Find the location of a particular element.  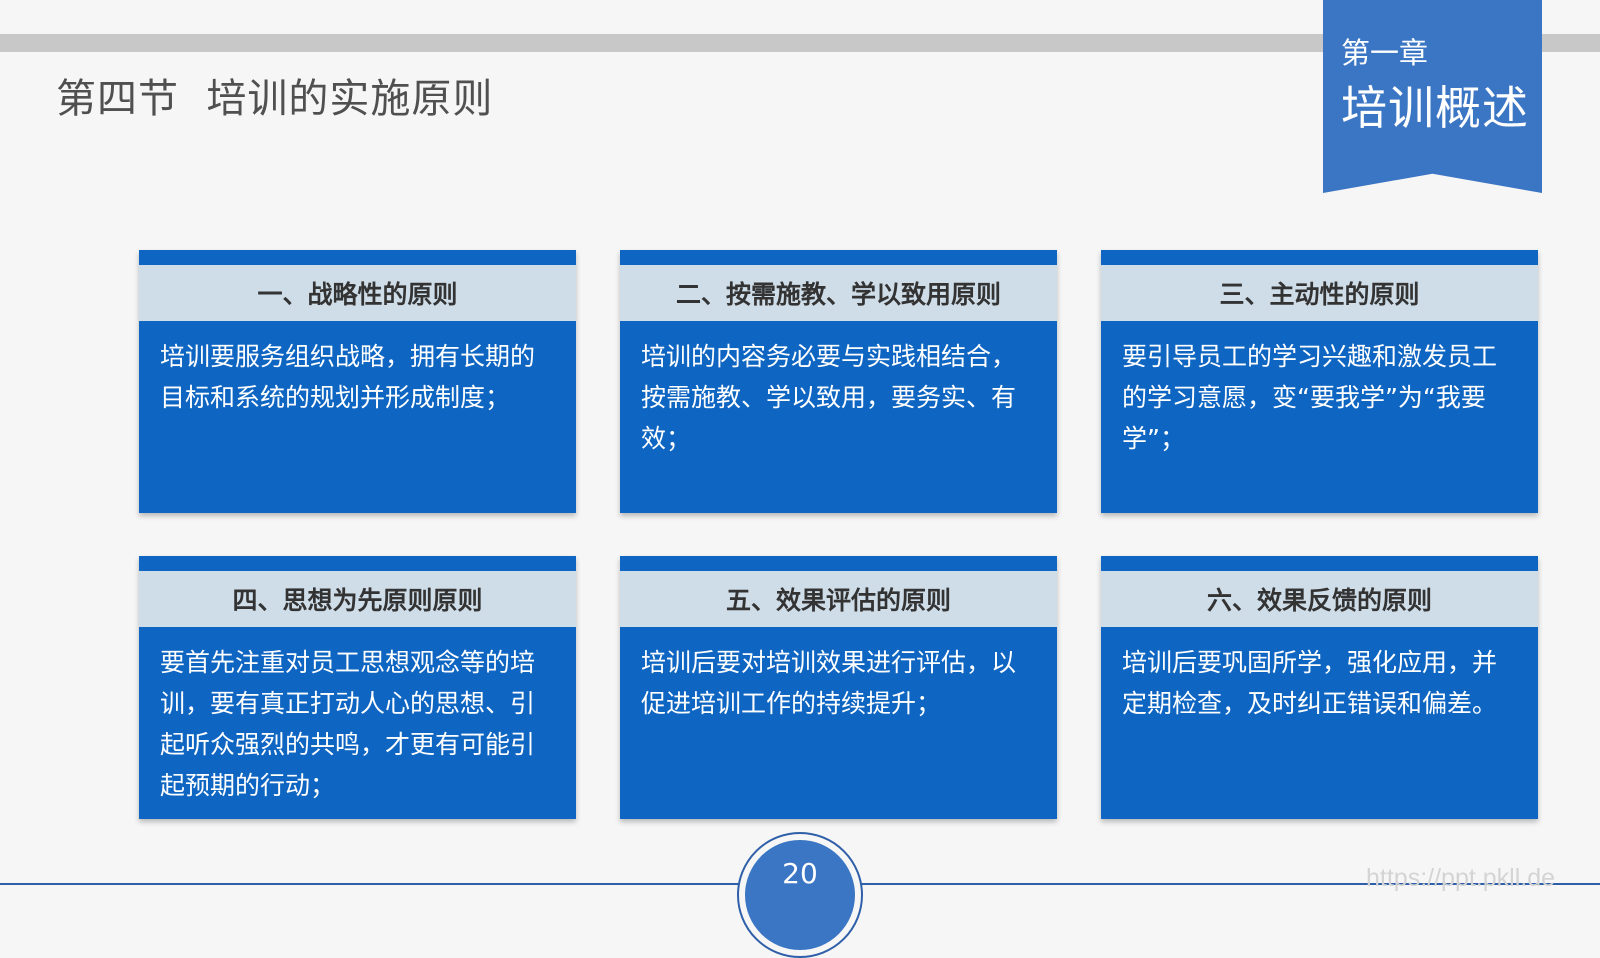

section-title: 第四节 培训的实施原则 is located at coordinates (275, 99).